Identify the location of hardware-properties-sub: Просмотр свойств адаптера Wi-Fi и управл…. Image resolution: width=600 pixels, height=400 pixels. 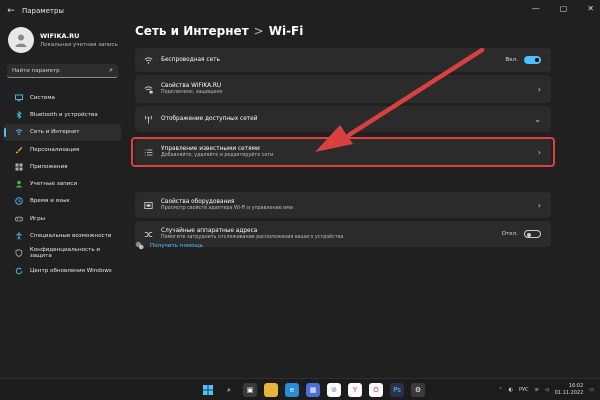
(227, 208).